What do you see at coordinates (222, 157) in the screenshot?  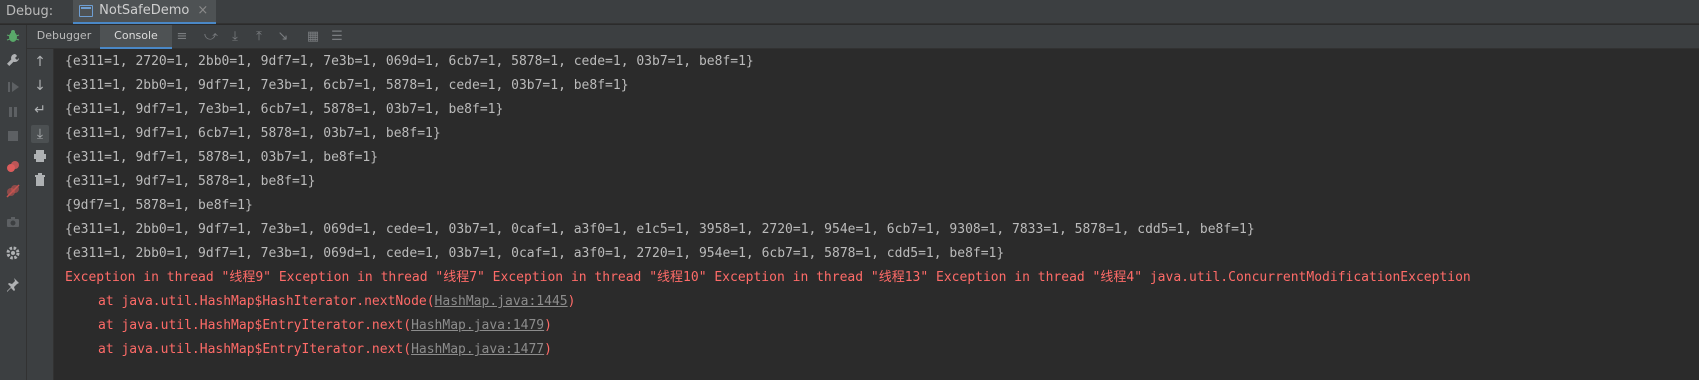 I see `output-line: {e311=1, 9df7=1, 5878=1, 03b7=1, be8f=1}` at bounding box center [222, 157].